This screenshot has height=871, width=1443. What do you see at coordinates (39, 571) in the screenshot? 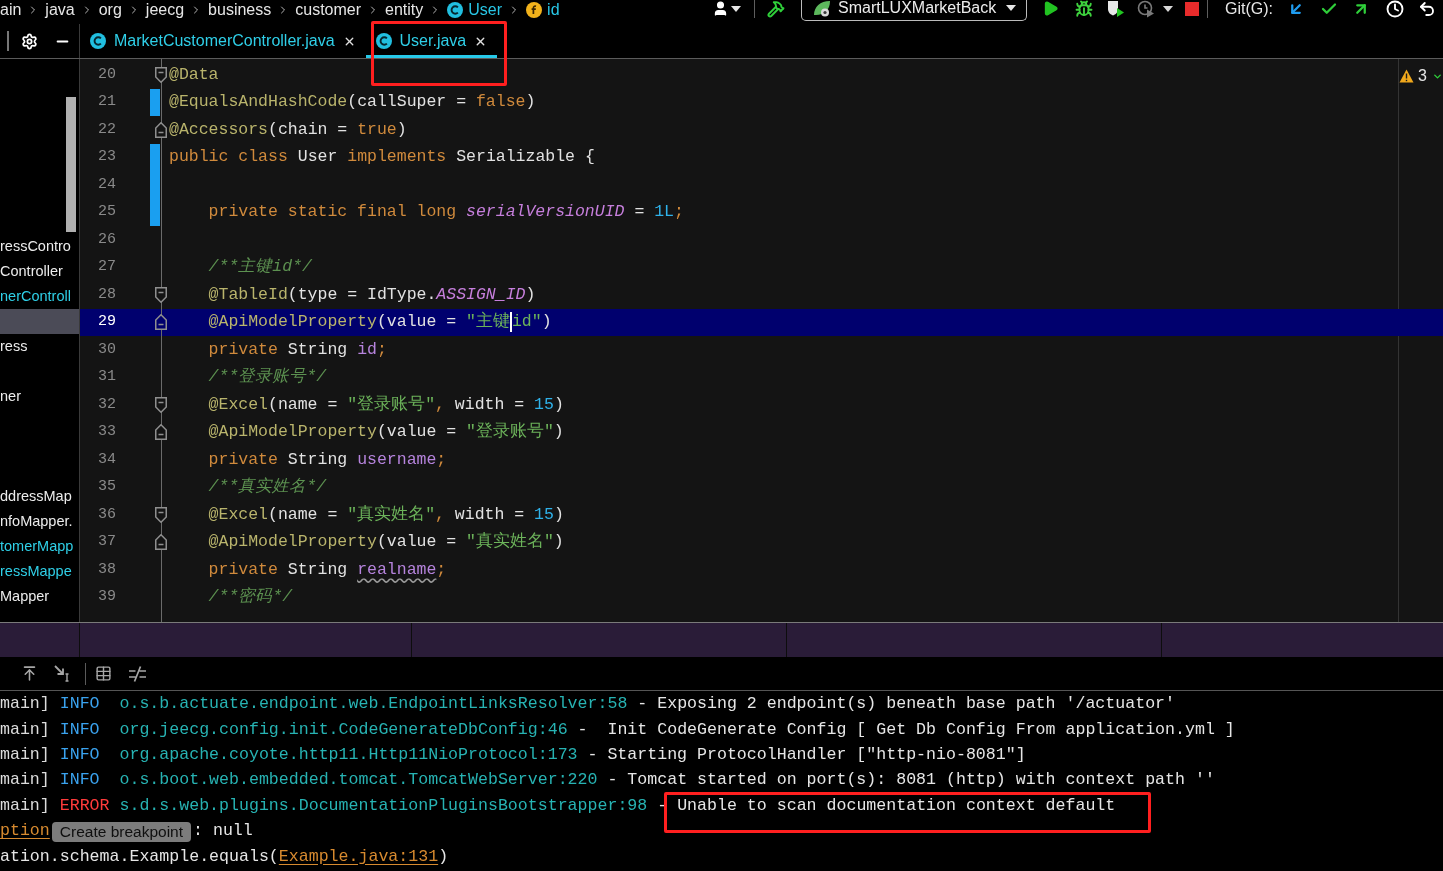
I see `tree-item: ressMappe` at bounding box center [39, 571].